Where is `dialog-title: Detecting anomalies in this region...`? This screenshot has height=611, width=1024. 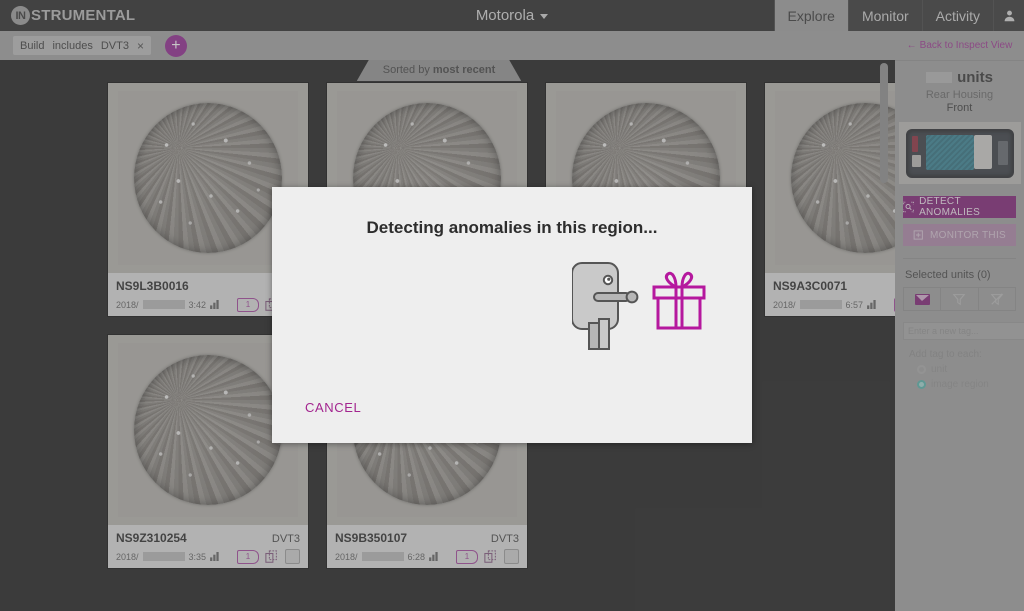
dialog-title: Detecting anomalies in this region... is located at coordinates (512, 227).